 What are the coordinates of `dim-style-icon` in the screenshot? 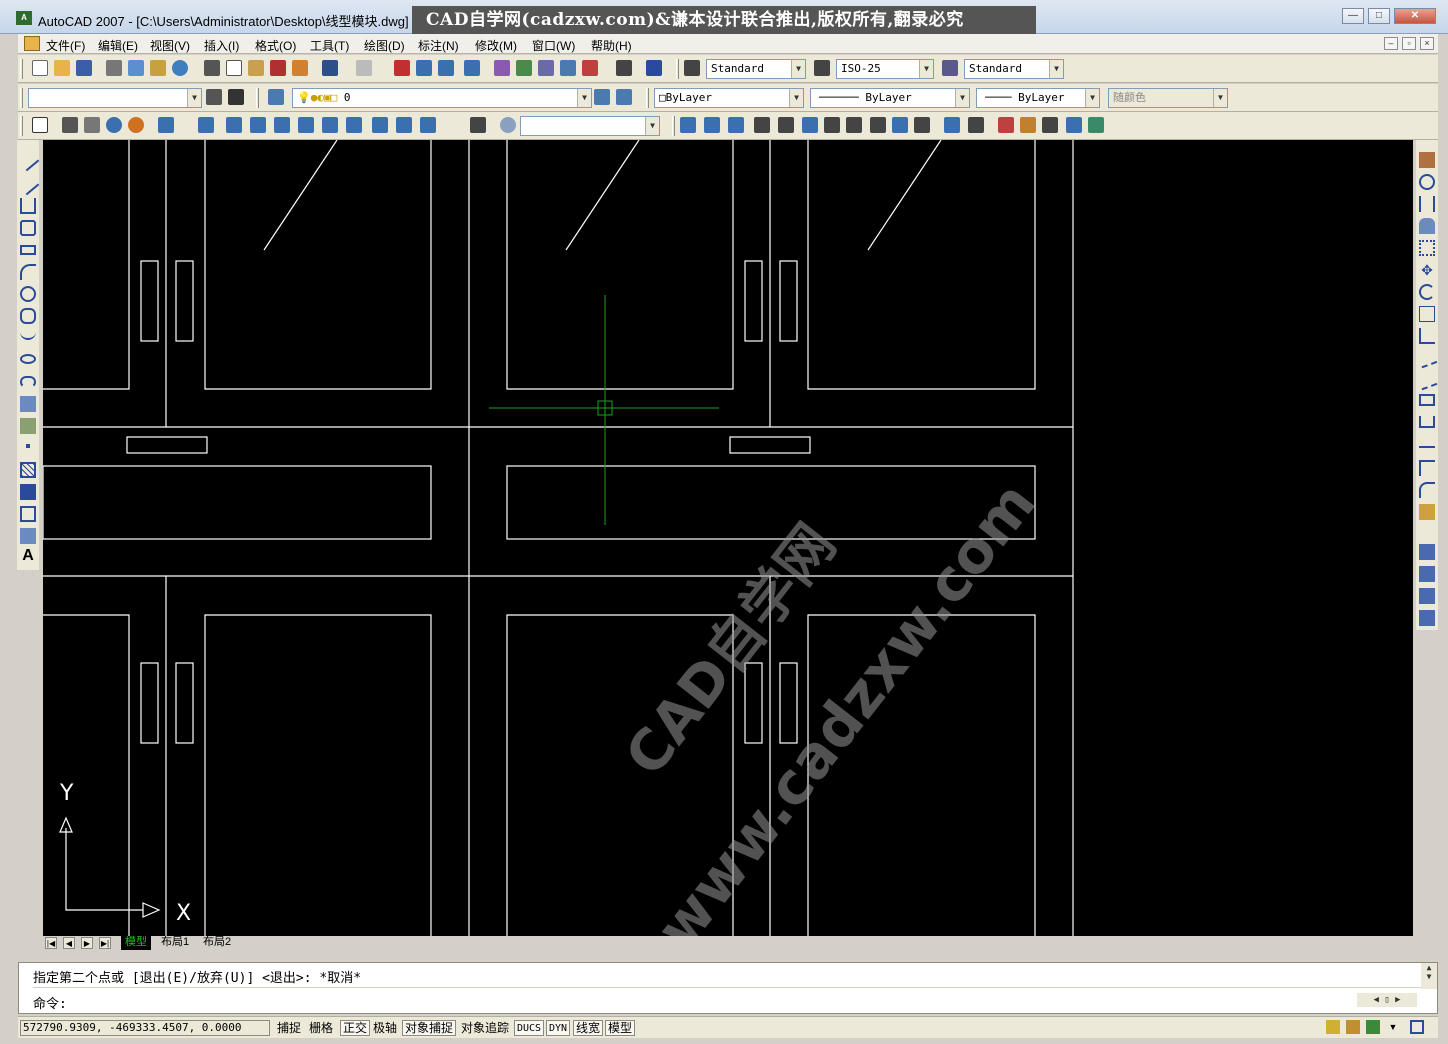 It's located at (822, 68).